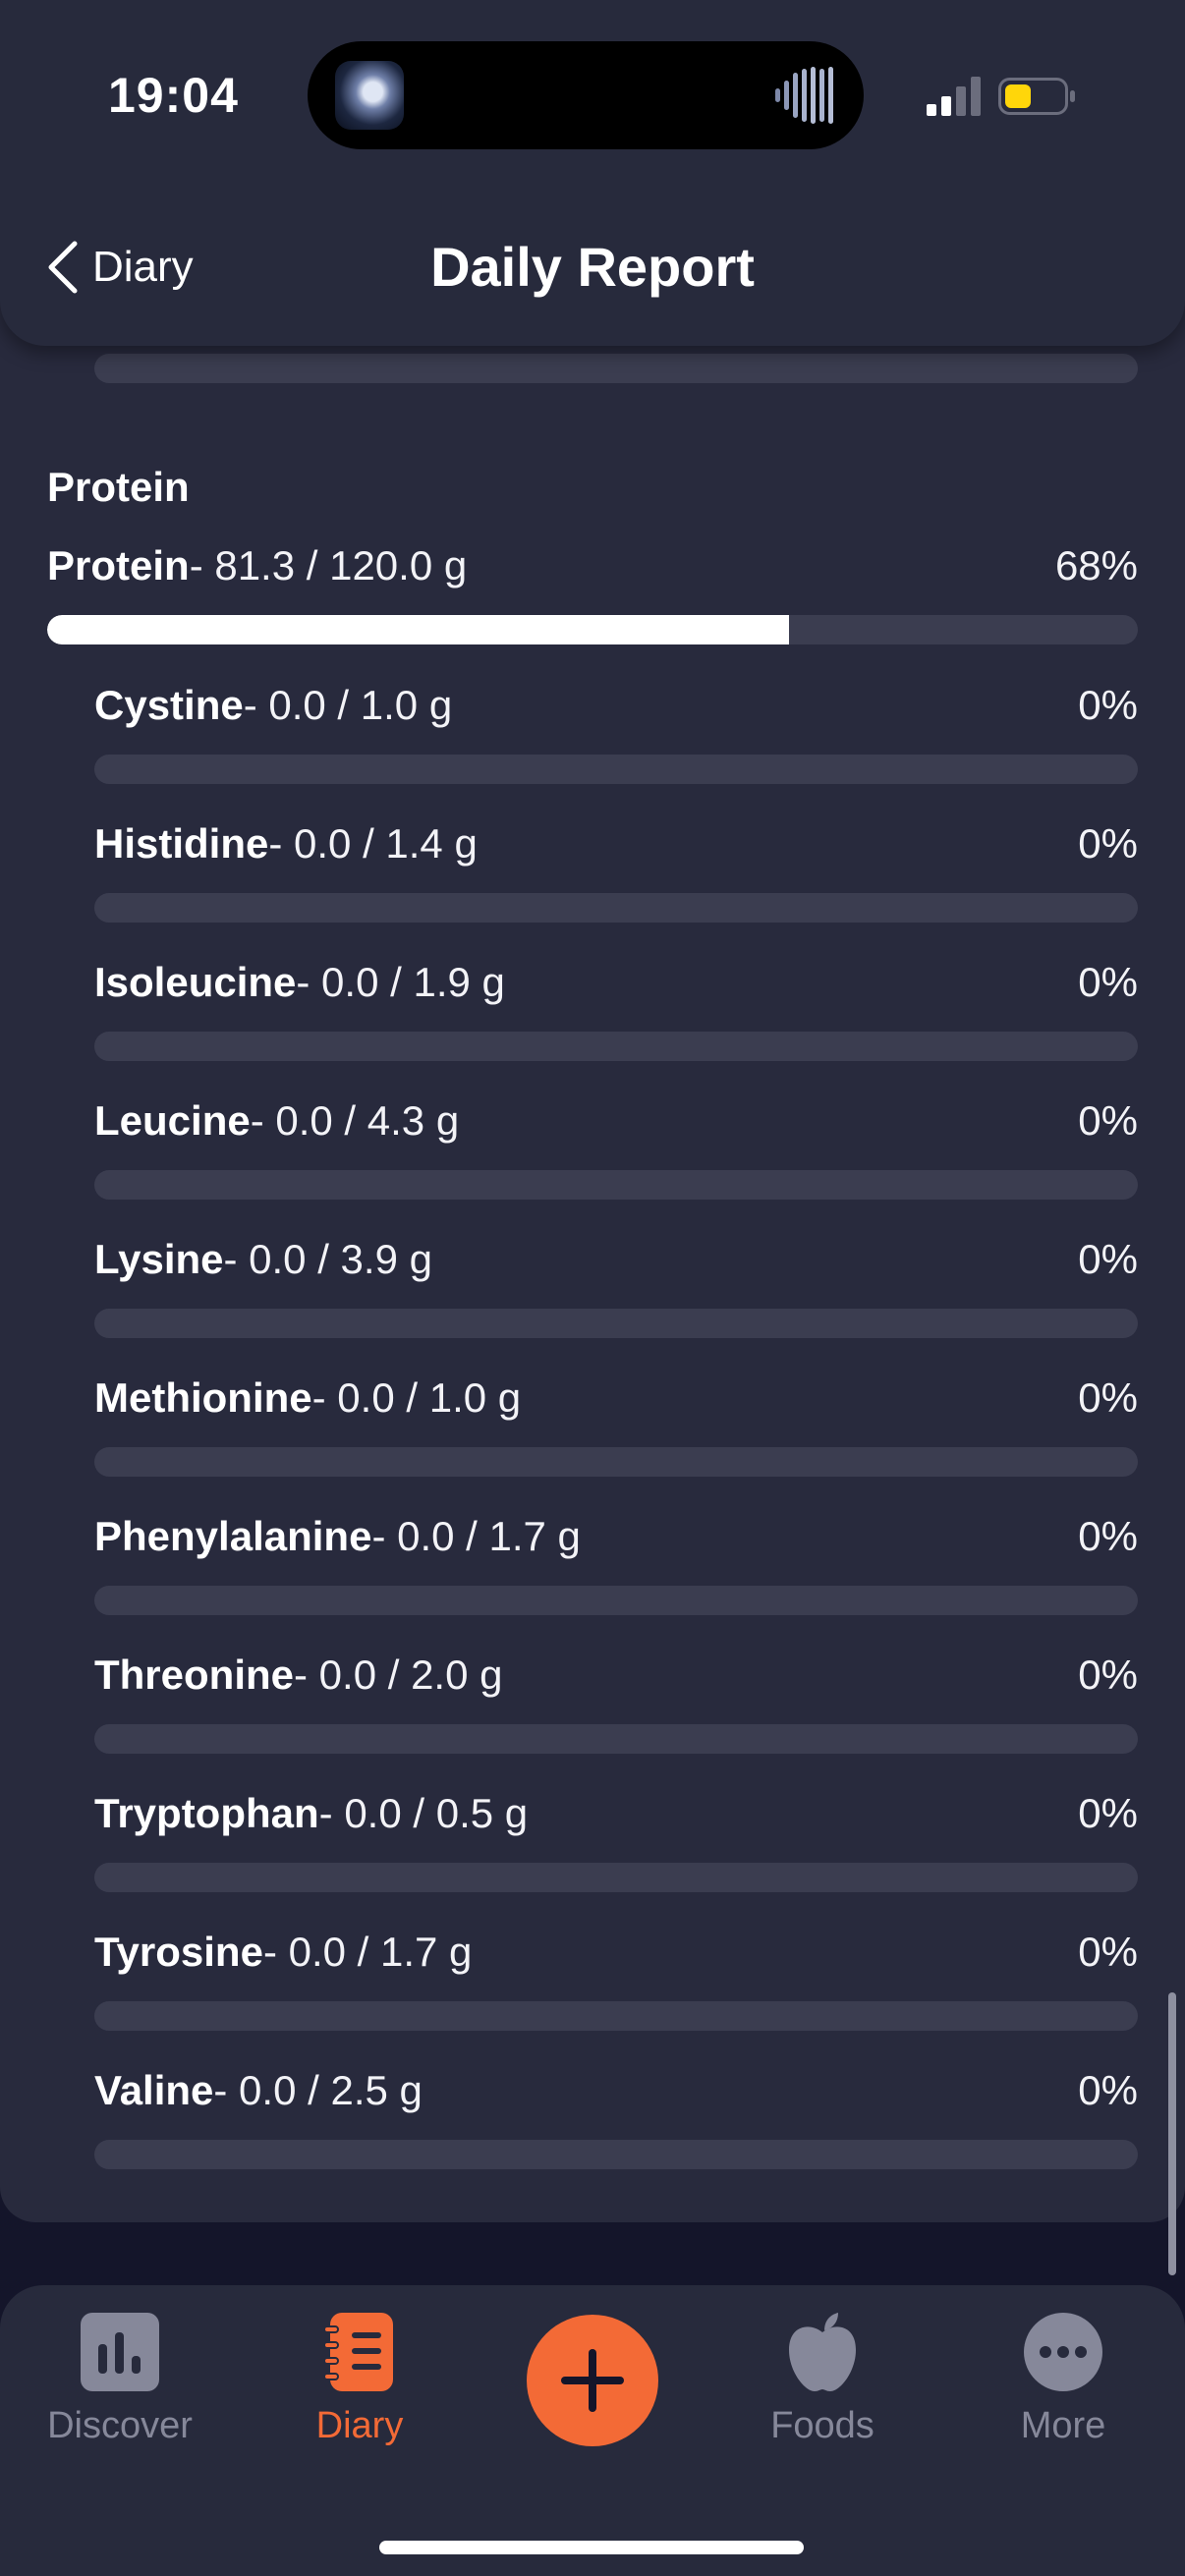 The height and width of the screenshot is (2576, 1185). I want to click on nutrient-name: Valine, so click(154, 2090).